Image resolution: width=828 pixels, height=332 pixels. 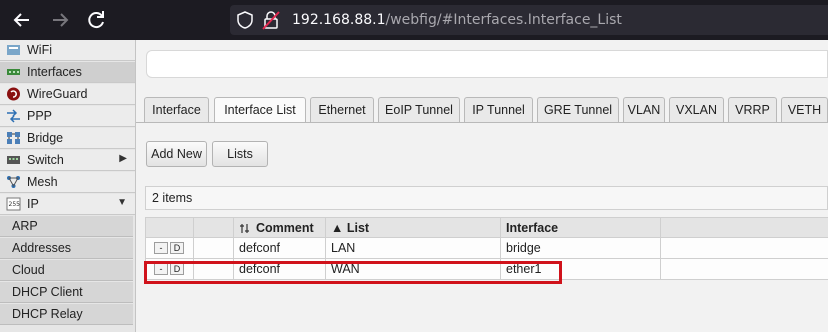 I want to click on sidebar-item-wifi: WiFi, so click(x=67, y=50).